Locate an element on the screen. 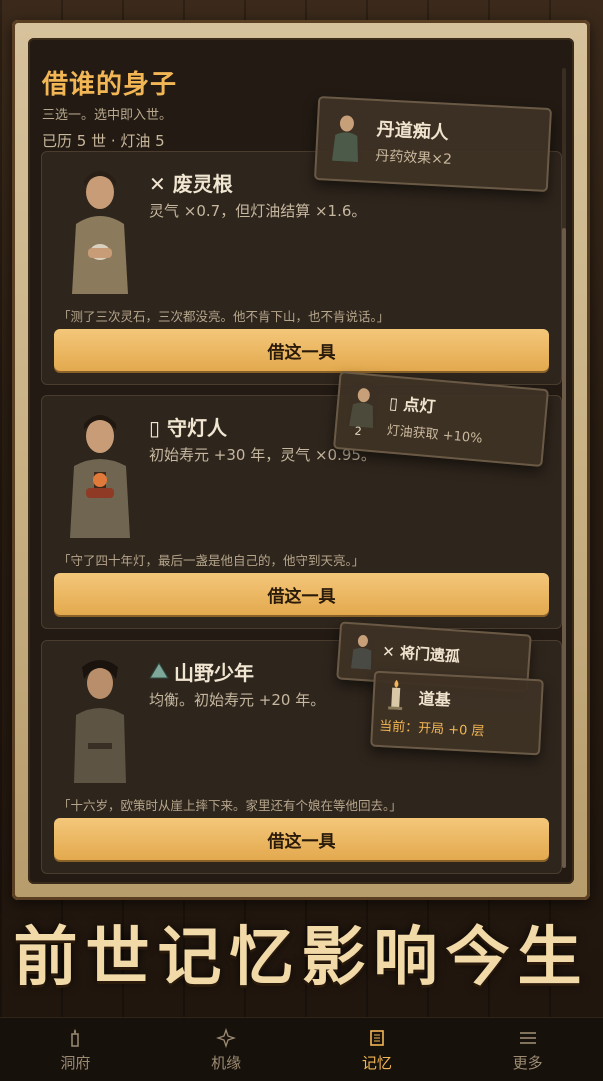  menu-icon is located at coordinates (528, 1038).